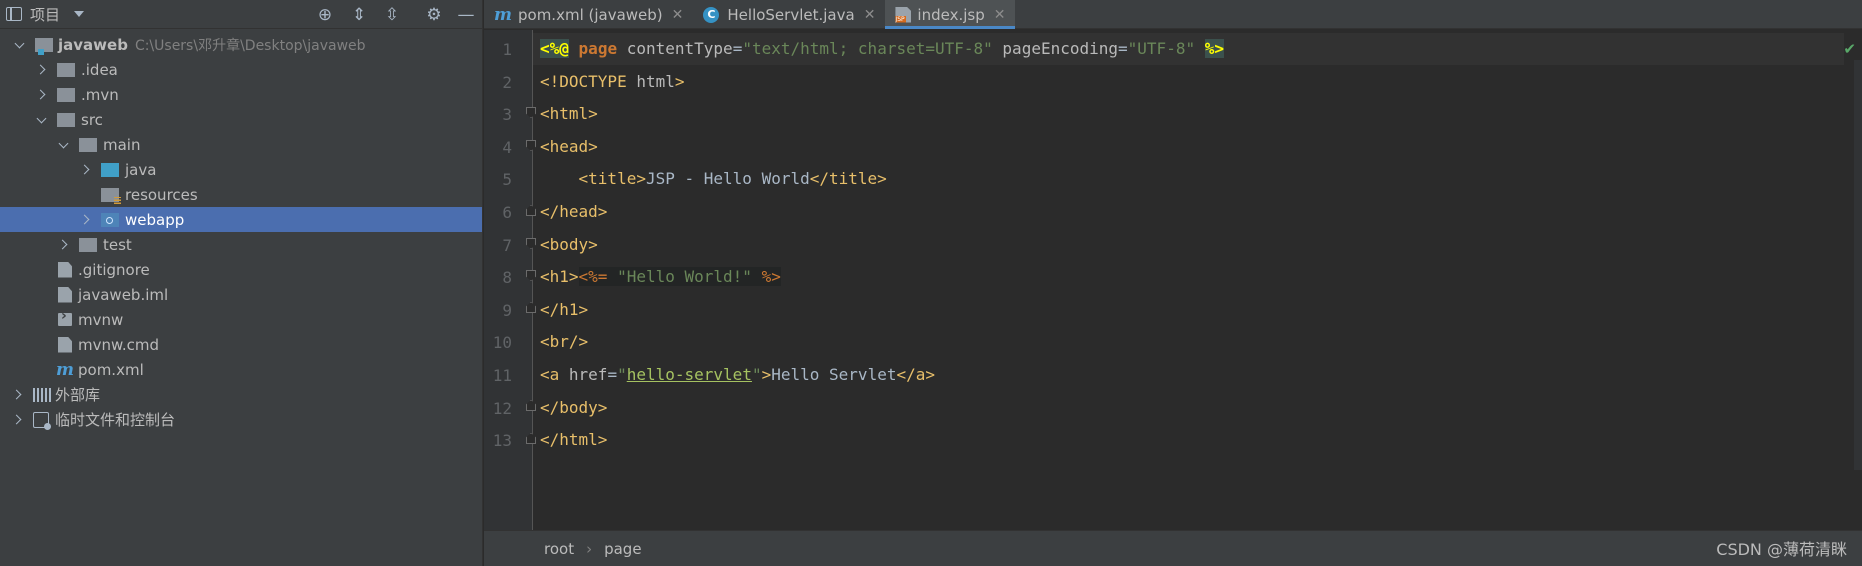 The width and height of the screenshot is (1862, 566). I want to click on scratches-icon, so click(42, 420).